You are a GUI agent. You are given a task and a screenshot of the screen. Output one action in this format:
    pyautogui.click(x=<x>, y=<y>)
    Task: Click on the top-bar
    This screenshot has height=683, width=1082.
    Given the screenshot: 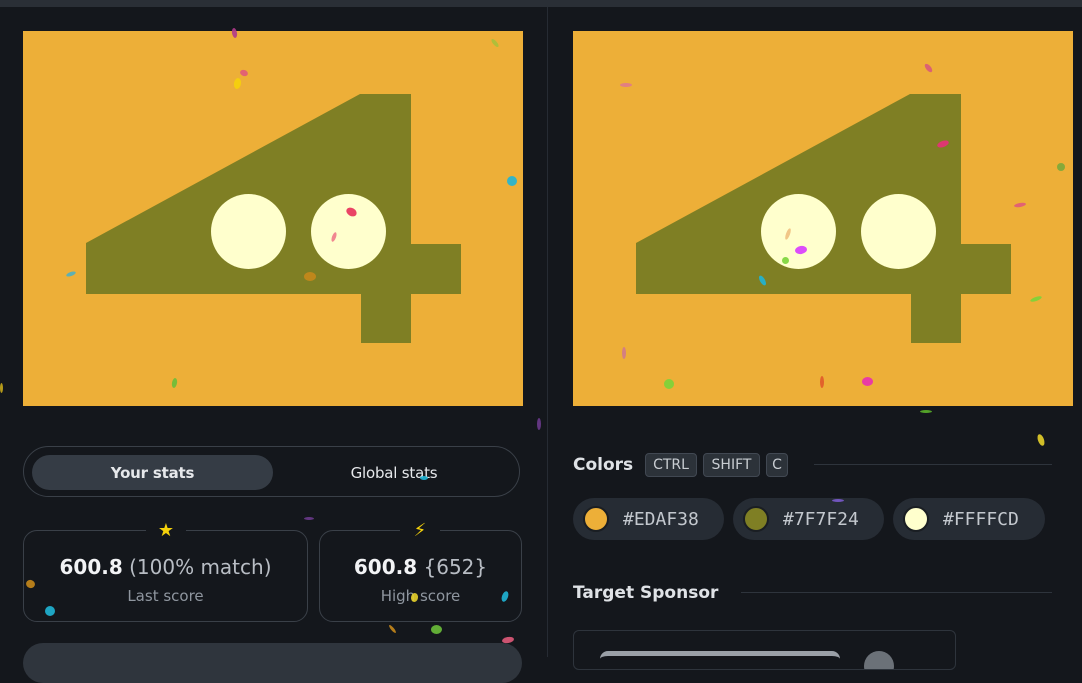 What is the action you would take?
    pyautogui.click(x=541, y=3)
    